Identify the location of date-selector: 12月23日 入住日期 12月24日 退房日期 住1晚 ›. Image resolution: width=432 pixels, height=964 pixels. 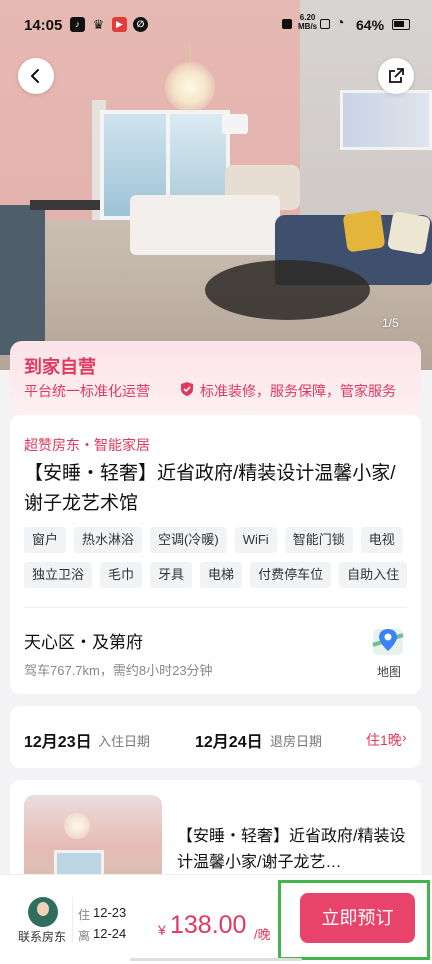
(215, 737).